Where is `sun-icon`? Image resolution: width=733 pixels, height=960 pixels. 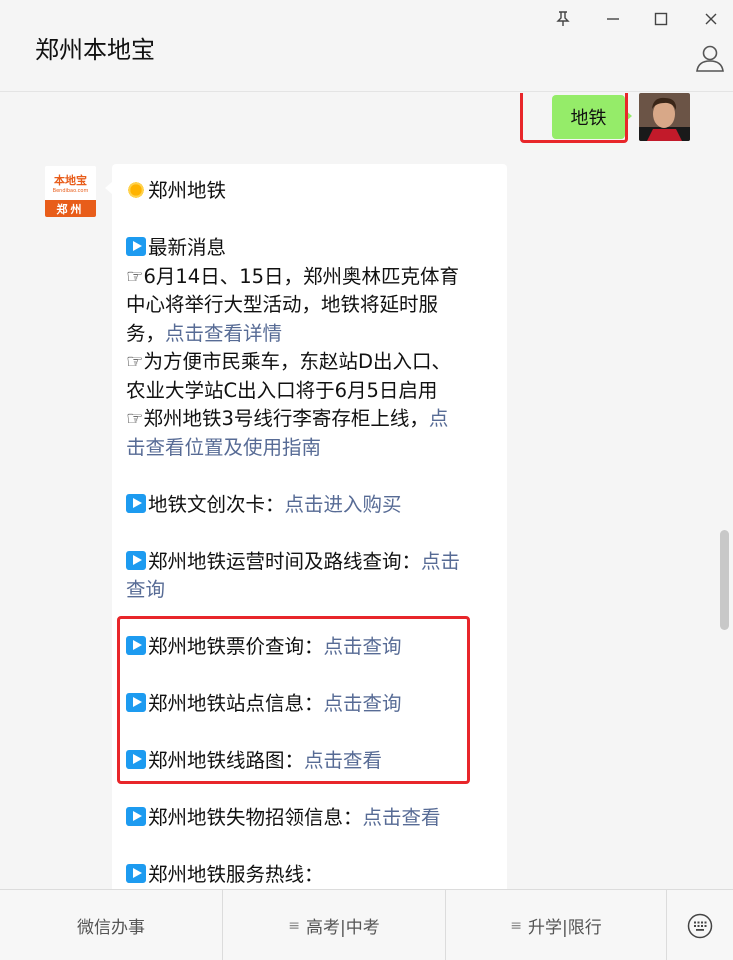 sun-icon is located at coordinates (136, 190).